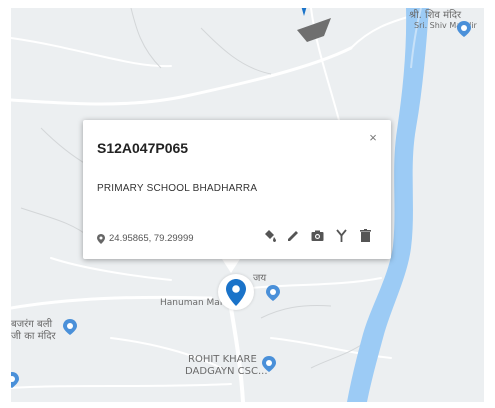 This screenshot has width=495, height=408. Describe the element at coordinates (341, 235) in the screenshot. I see `fork-icon` at that location.